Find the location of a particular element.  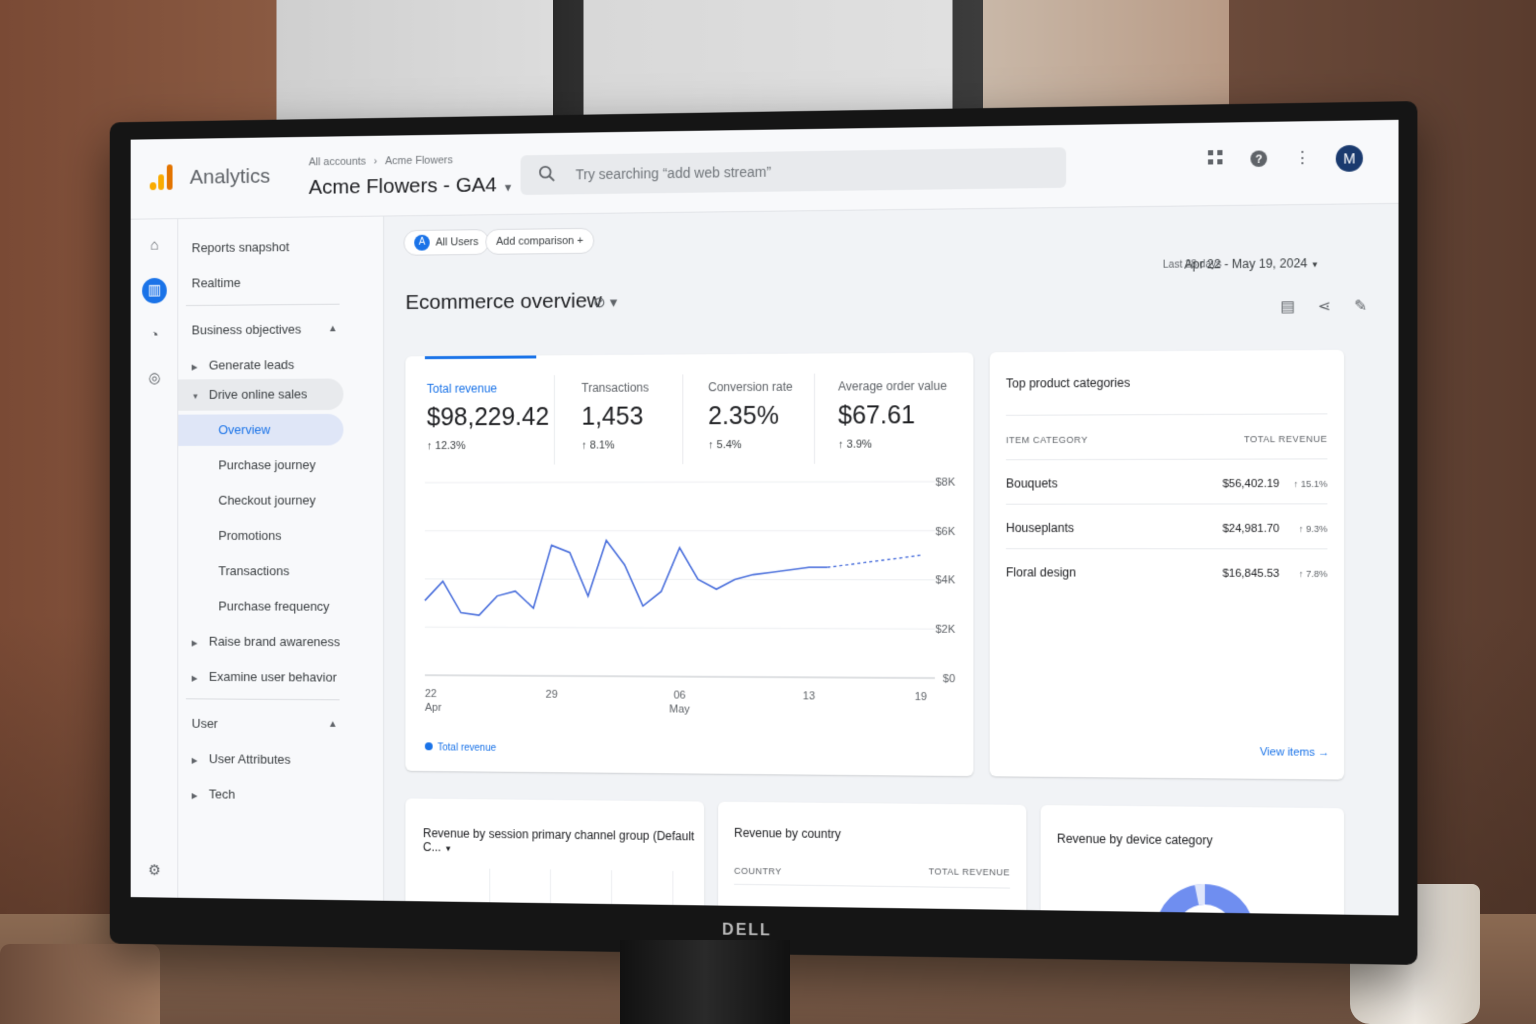

segment-chip: A All Users is located at coordinates (446, 242).